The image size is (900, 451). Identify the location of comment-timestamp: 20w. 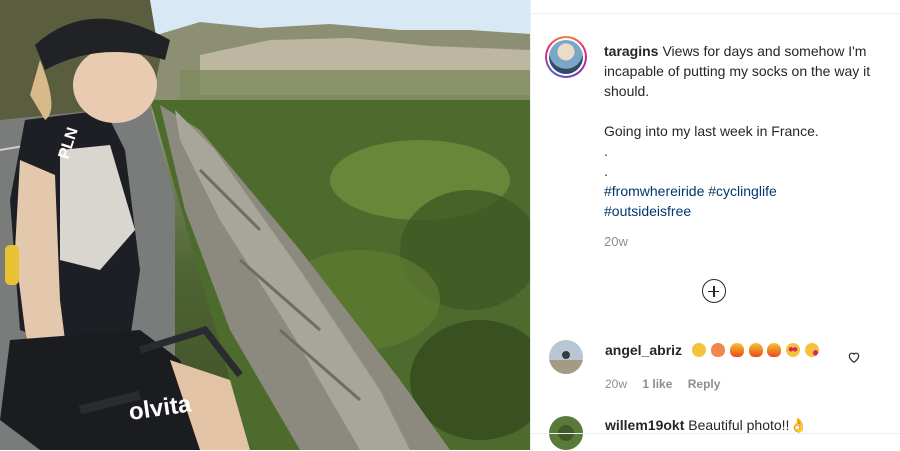
(616, 384).